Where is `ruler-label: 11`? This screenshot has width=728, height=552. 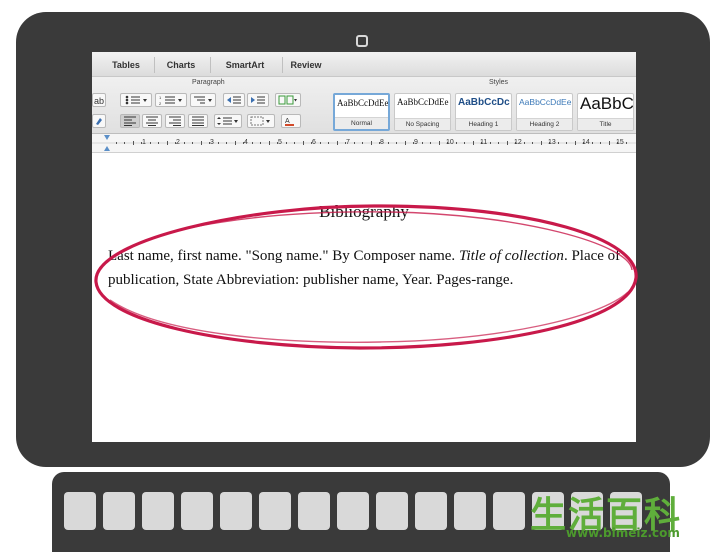 ruler-label: 11 is located at coordinates (484, 142).